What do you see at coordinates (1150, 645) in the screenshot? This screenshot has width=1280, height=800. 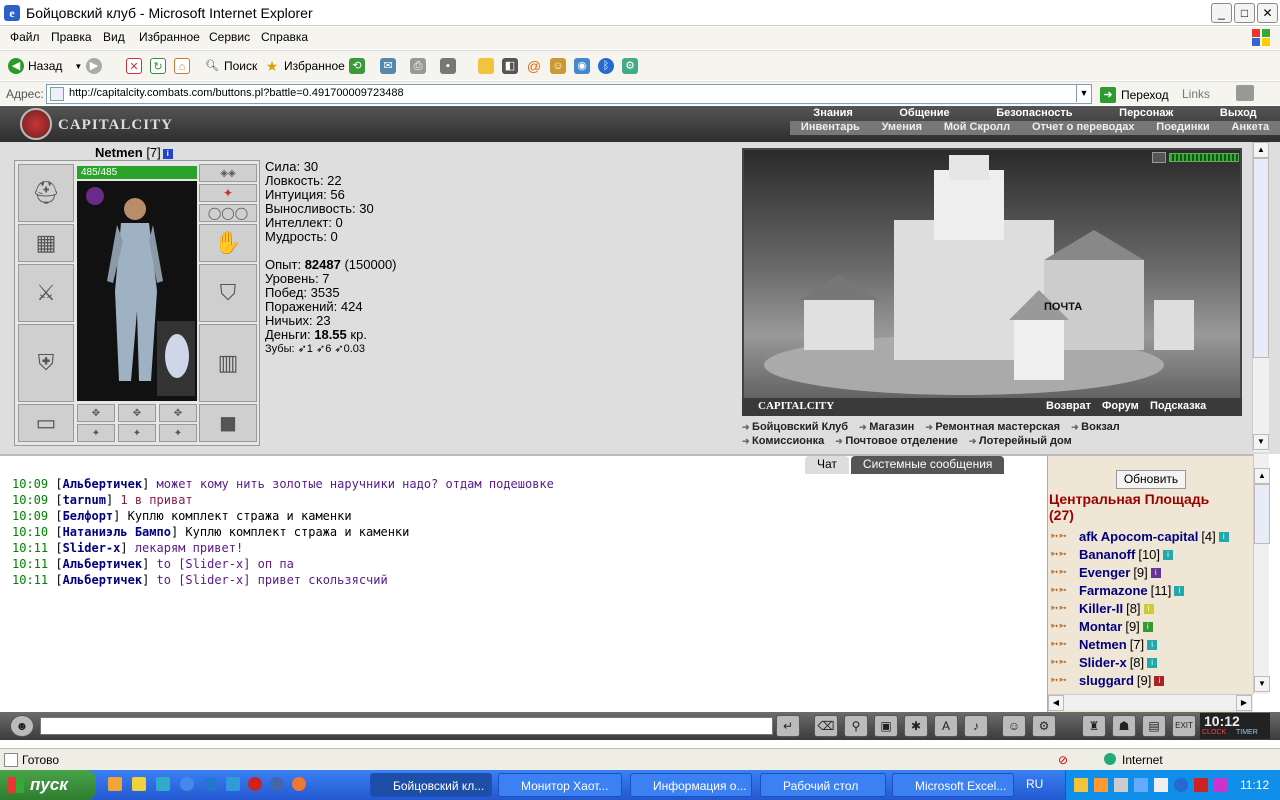 I see `user-list-item: ➳➳ Netmen [7] i` at bounding box center [1150, 645].